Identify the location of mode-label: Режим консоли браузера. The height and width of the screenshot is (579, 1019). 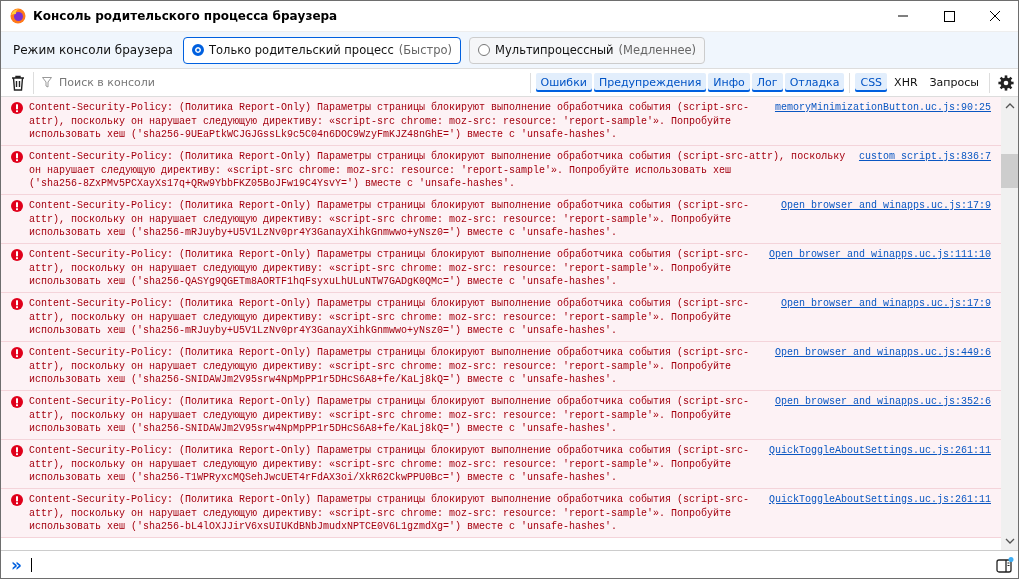
(93, 50).